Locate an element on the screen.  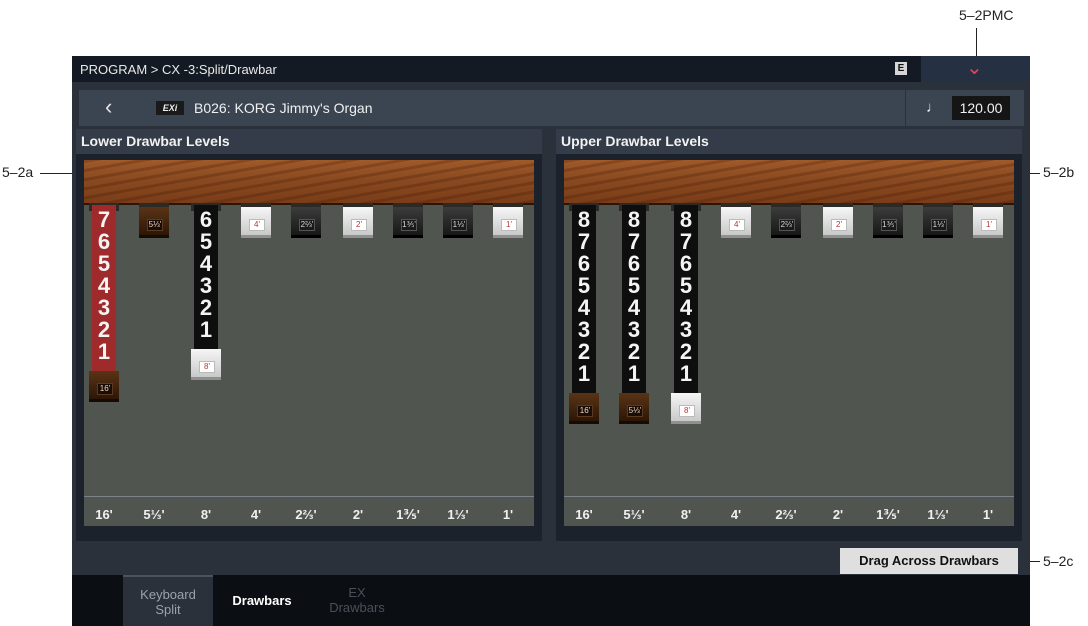
tempo-box: ♩ 120.00 is located at coordinates (964, 108).